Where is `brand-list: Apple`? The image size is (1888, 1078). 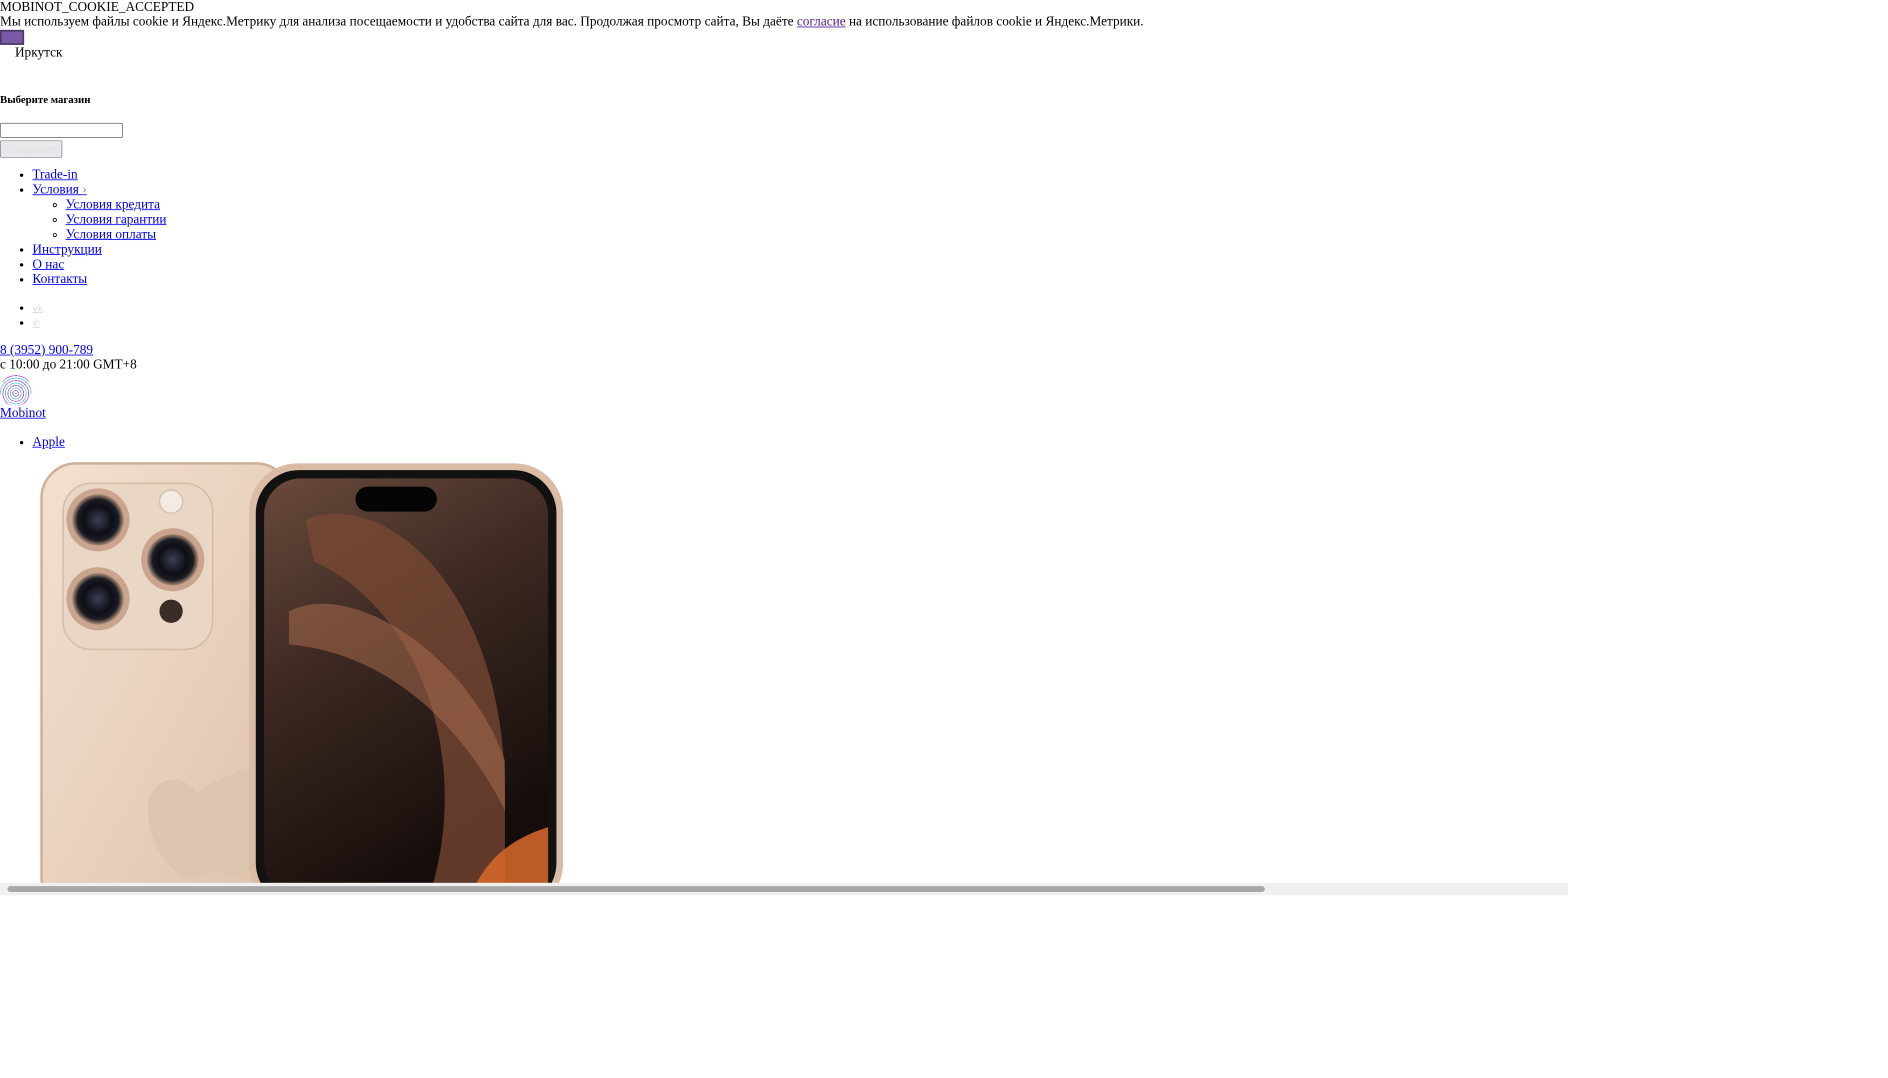
brand-list: Apple is located at coordinates (784, 442).